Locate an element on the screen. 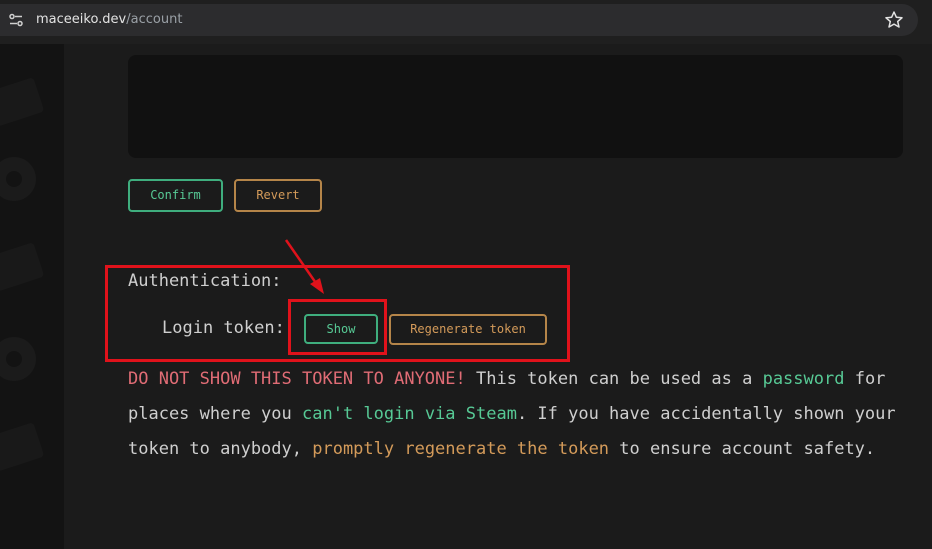 The height and width of the screenshot is (549, 932). confirm-button: Confirm is located at coordinates (175, 195).